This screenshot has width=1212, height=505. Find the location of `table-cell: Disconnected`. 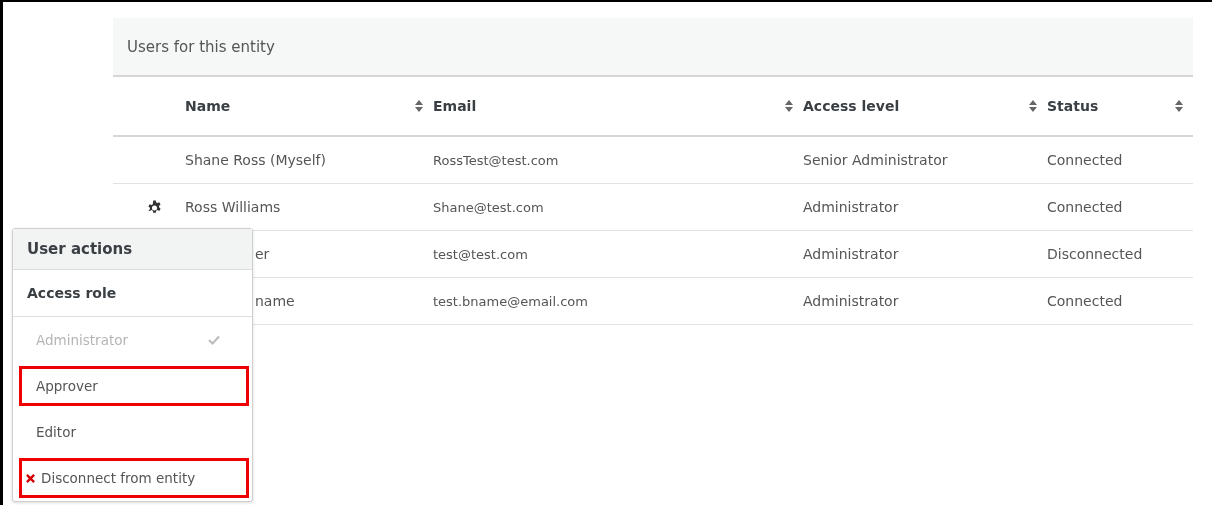

table-cell: Disconnected is located at coordinates (1095, 254).